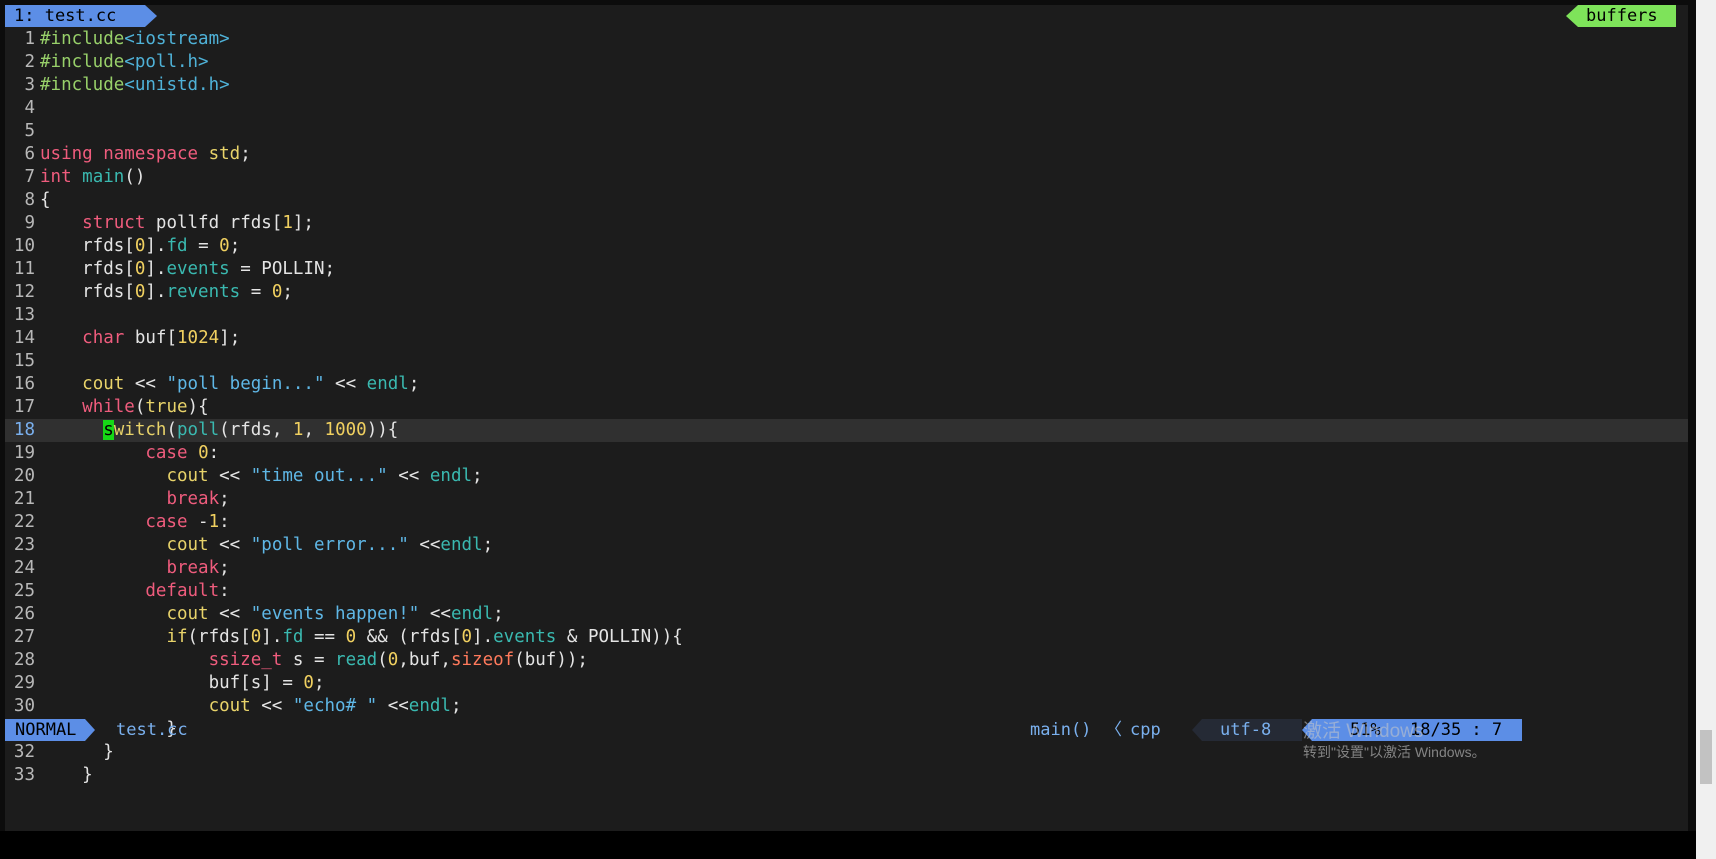  What do you see at coordinates (846, 177) in the screenshot?
I see `code-line: 7 int main()` at bounding box center [846, 177].